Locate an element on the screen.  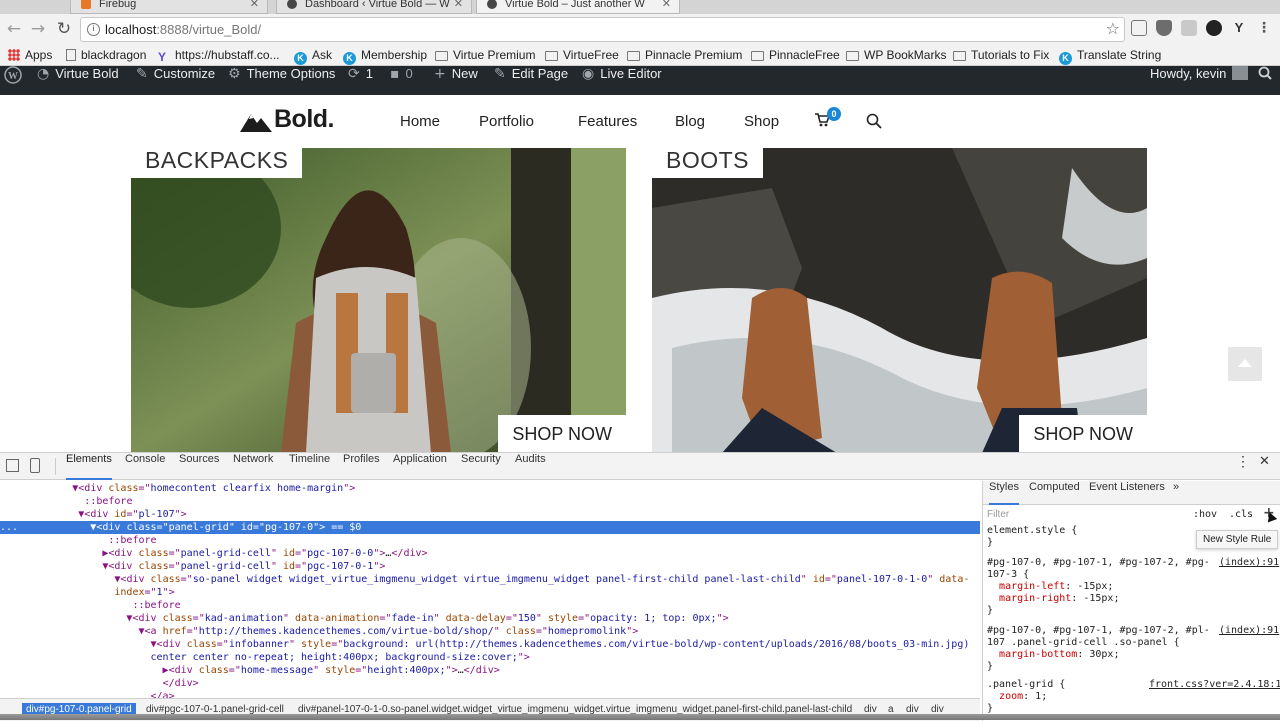
svg-text: W is located at coordinates (13, 76).